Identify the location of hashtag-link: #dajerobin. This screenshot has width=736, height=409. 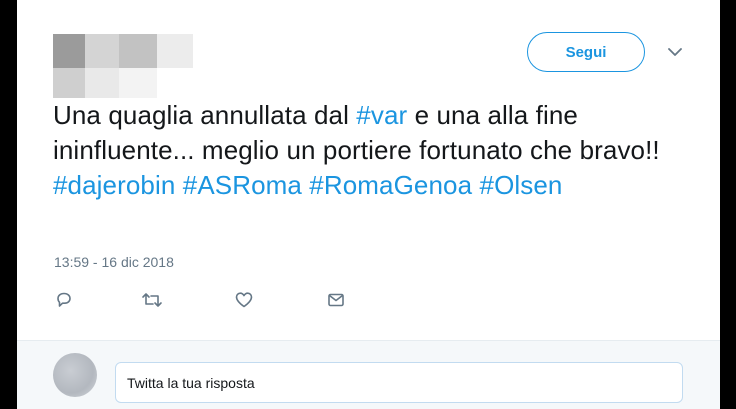
(114, 185).